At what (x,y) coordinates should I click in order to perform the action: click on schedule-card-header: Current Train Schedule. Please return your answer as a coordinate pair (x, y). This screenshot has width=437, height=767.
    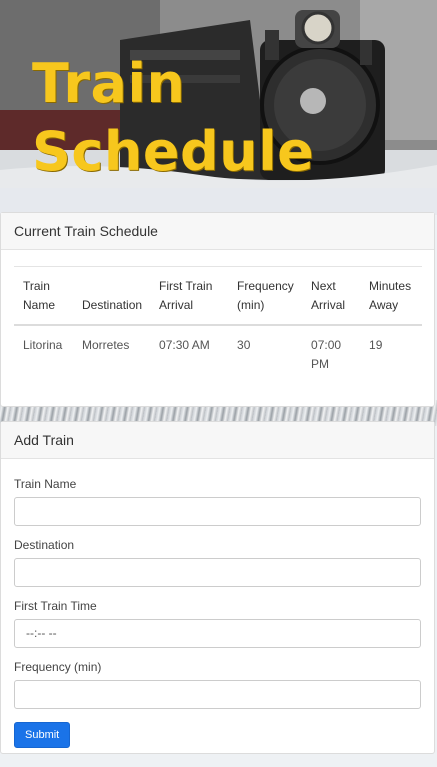
    Looking at the image, I should click on (217, 231).